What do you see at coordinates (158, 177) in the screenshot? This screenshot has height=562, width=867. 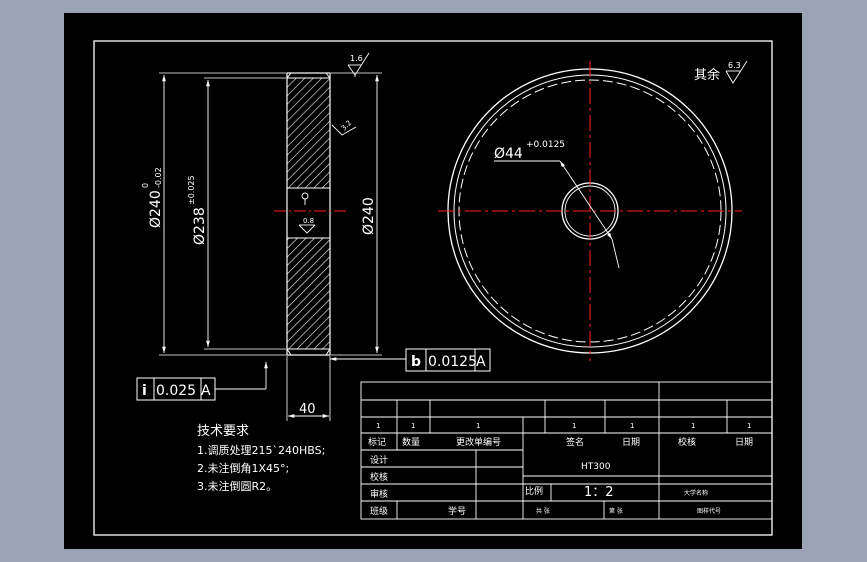 I see `dim-outer-tol-lower: -0.02` at bounding box center [158, 177].